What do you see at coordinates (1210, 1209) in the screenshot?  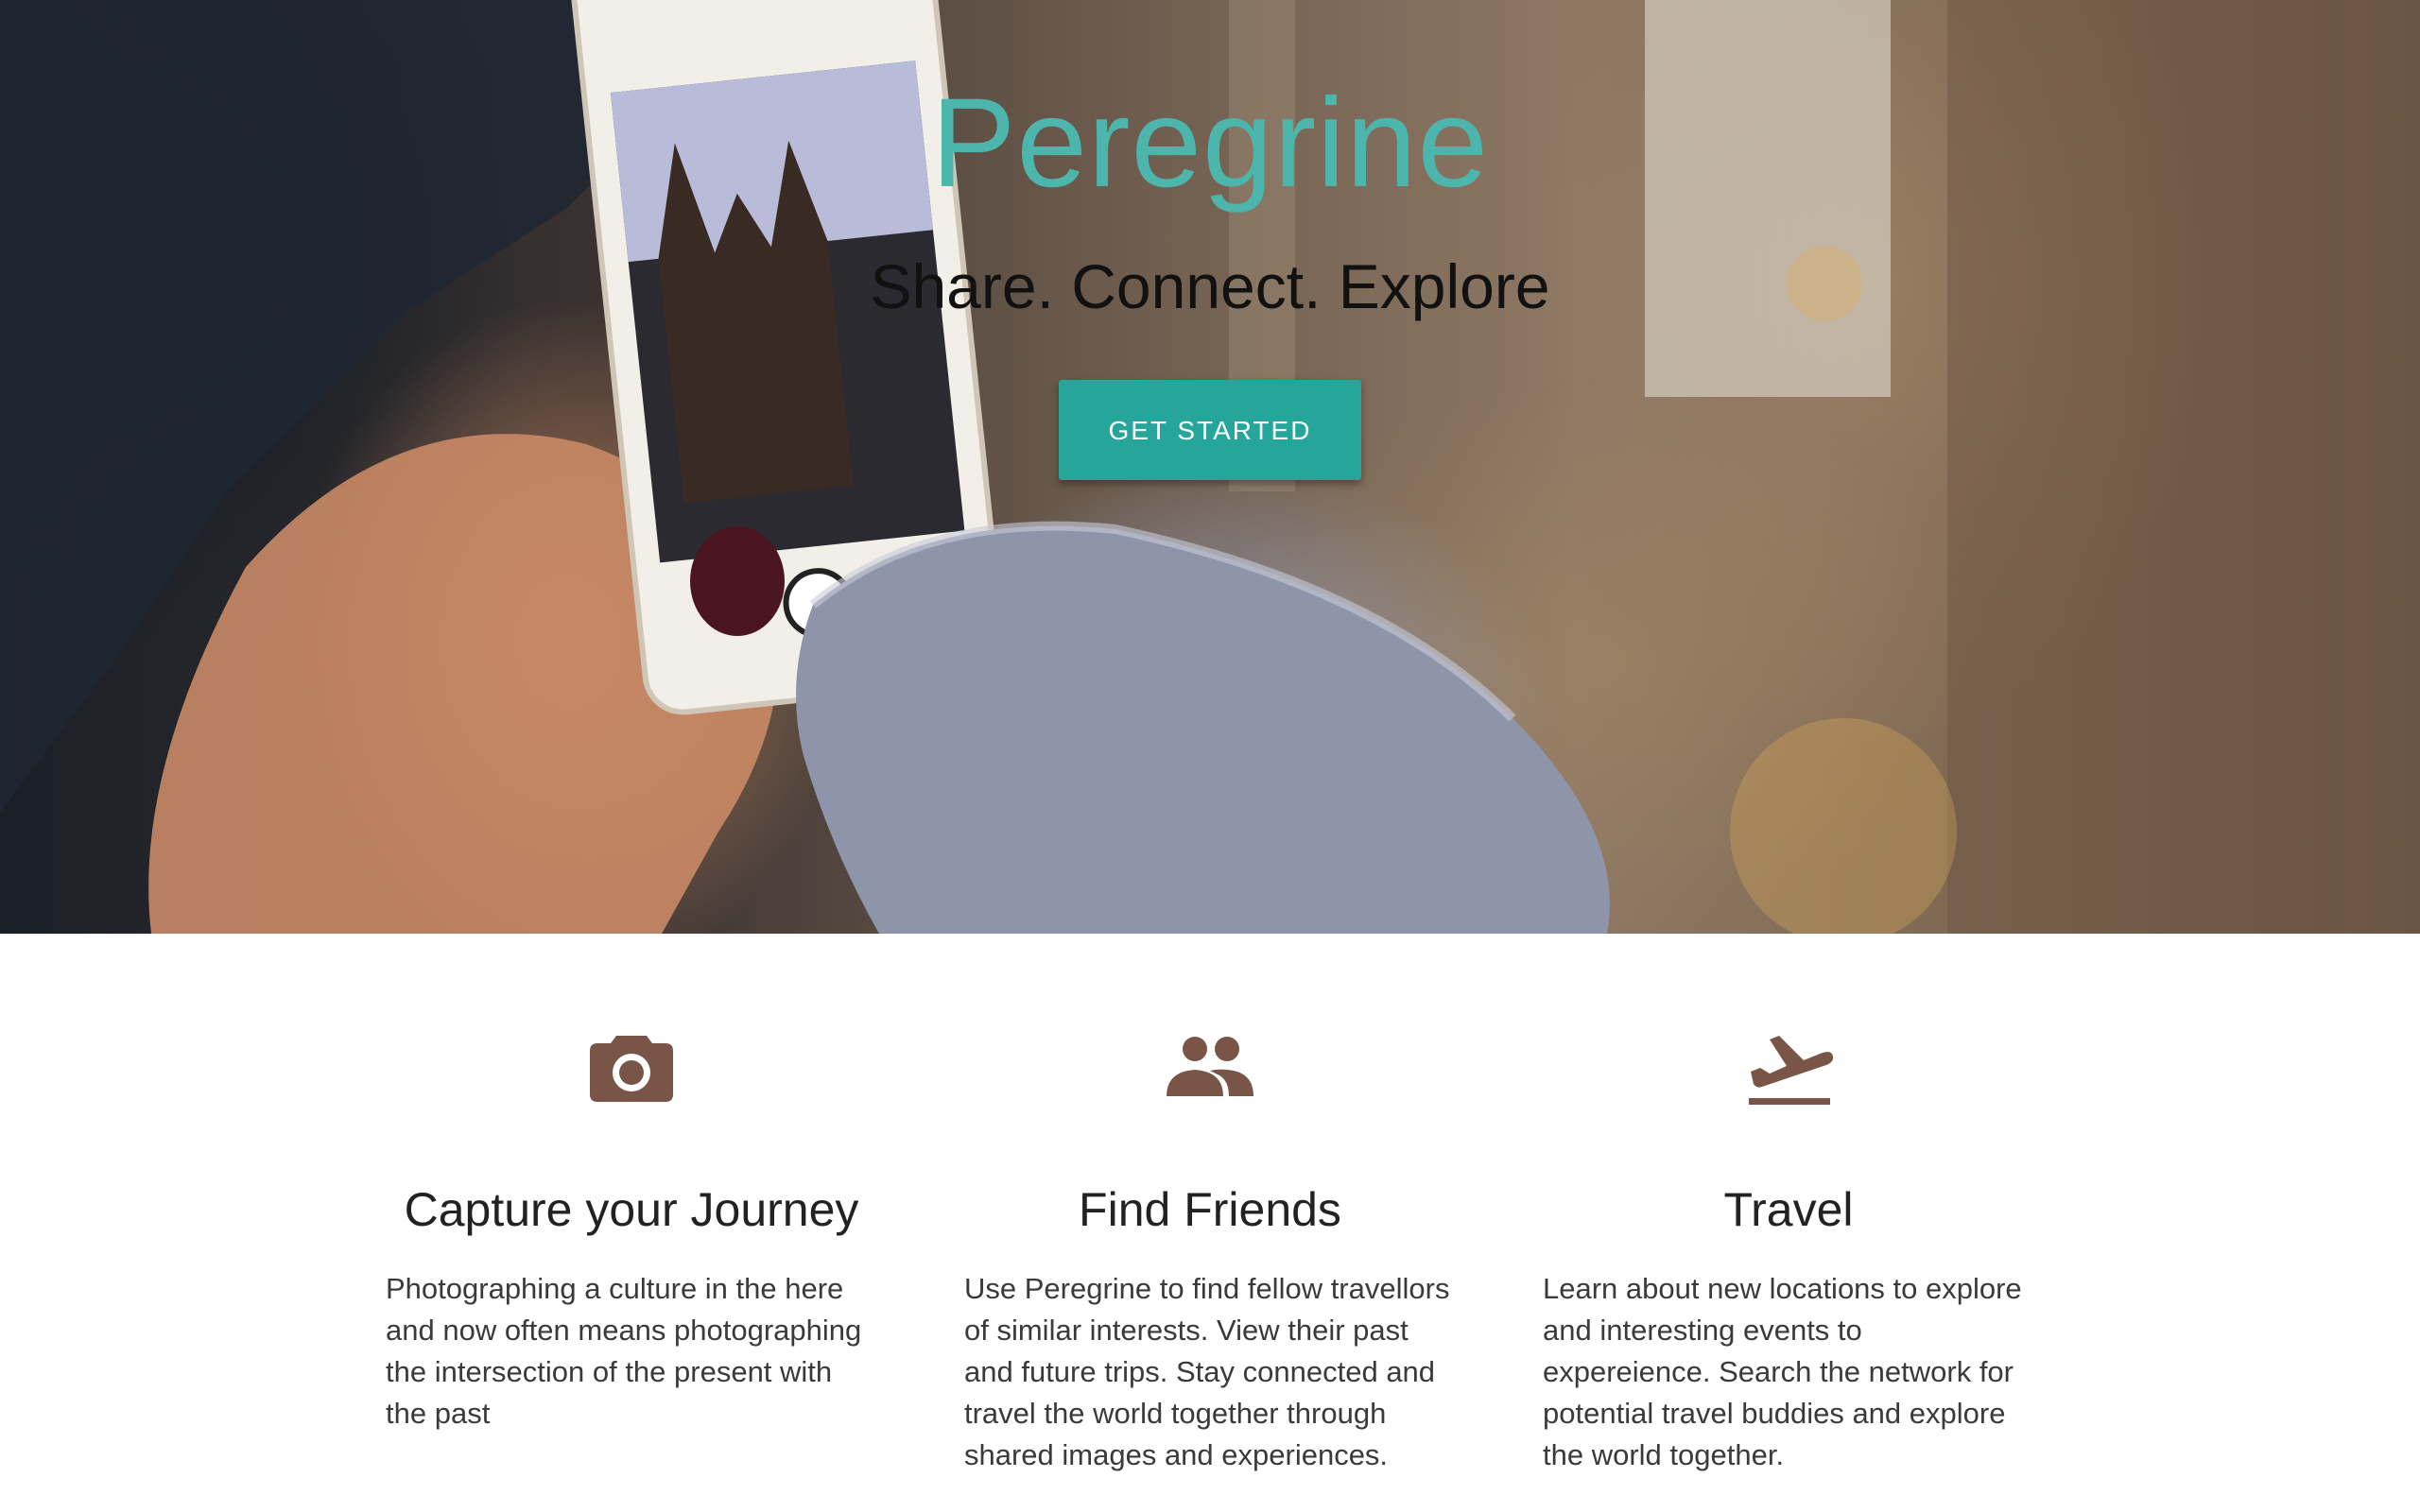 I see `feature-title: Find Friends` at bounding box center [1210, 1209].